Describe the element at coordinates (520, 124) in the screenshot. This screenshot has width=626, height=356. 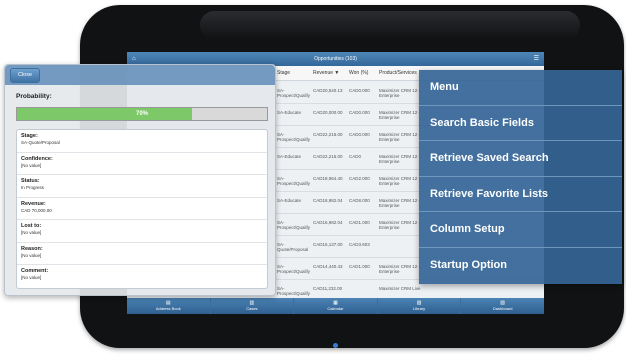
I see `menu-item-search-basic-fields: Search Basic Fields` at that location.